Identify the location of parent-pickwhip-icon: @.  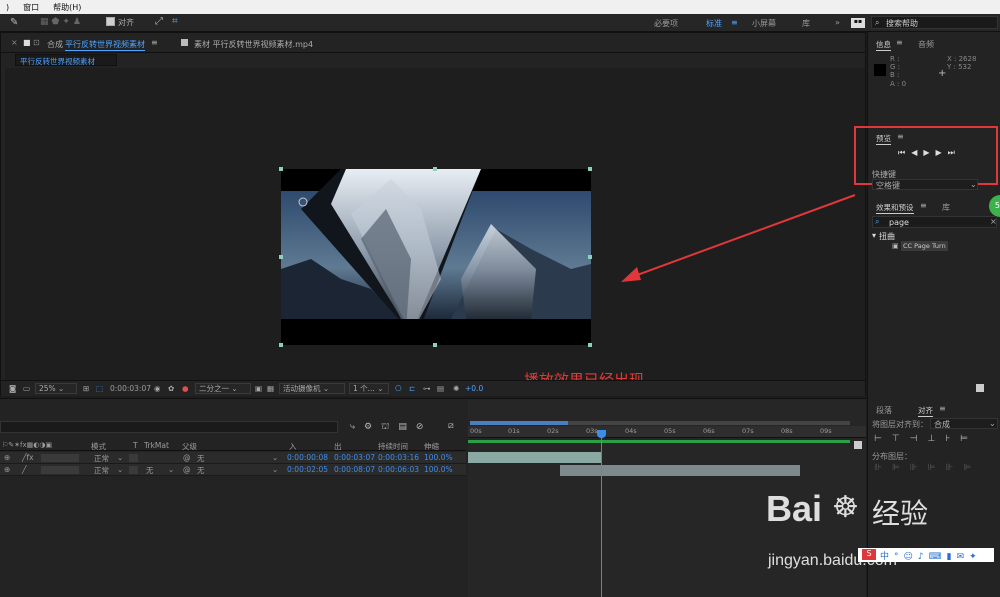
(187, 457).